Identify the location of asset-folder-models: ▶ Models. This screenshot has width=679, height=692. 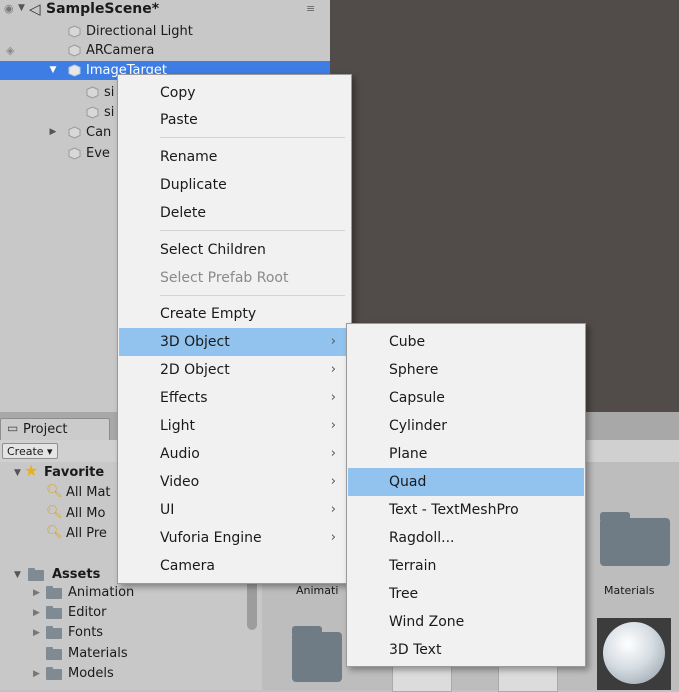
(131, 674).